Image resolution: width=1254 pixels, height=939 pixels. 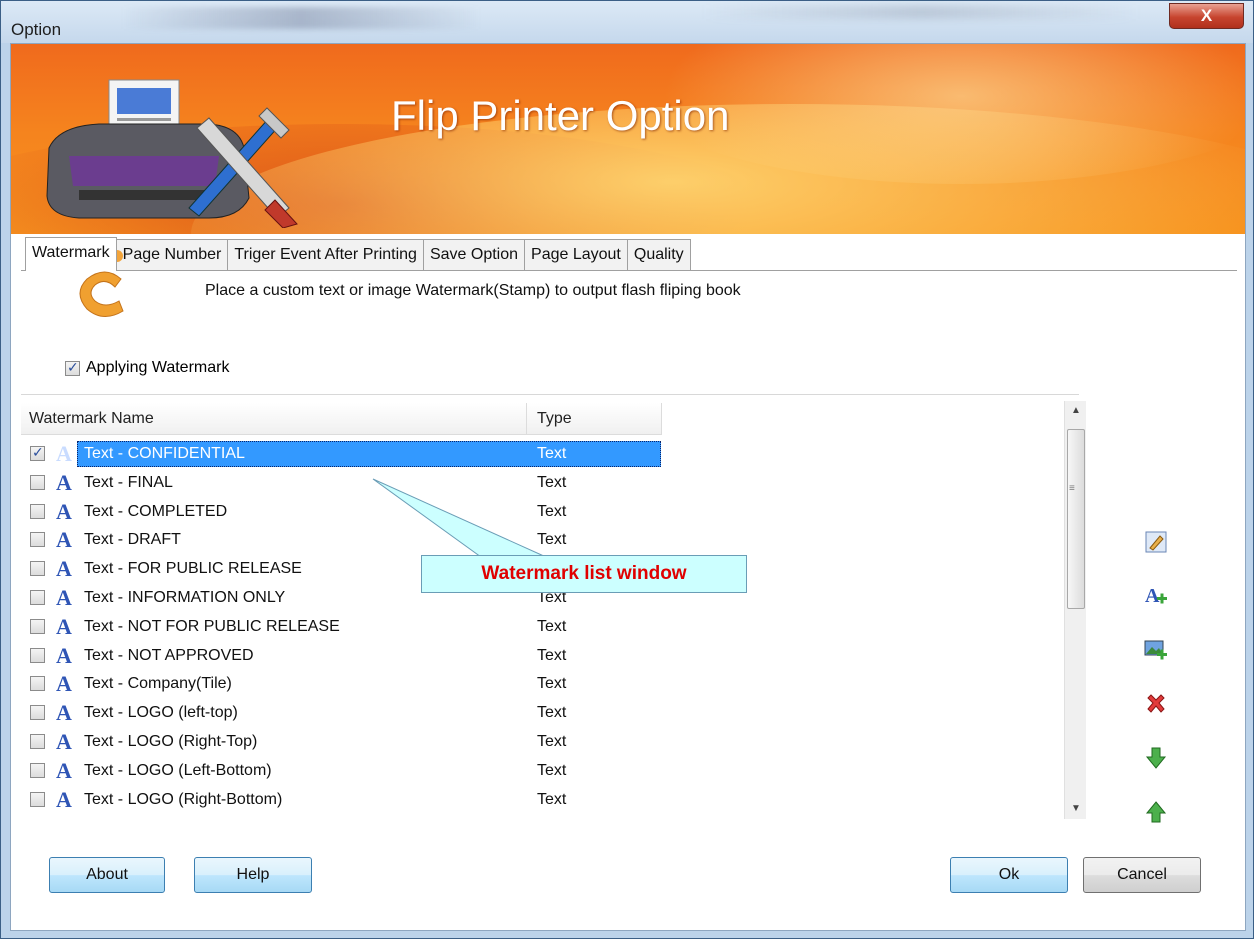 I want to click on svg-text: A, so click(x=1152, y=596).